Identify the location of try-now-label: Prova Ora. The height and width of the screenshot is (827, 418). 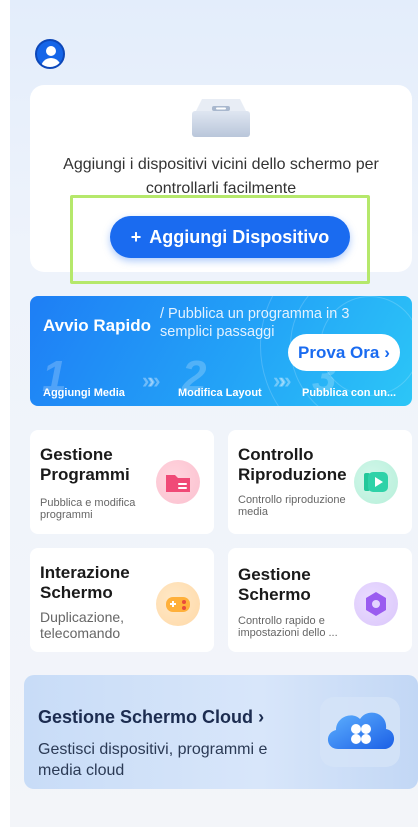
(339, 352).